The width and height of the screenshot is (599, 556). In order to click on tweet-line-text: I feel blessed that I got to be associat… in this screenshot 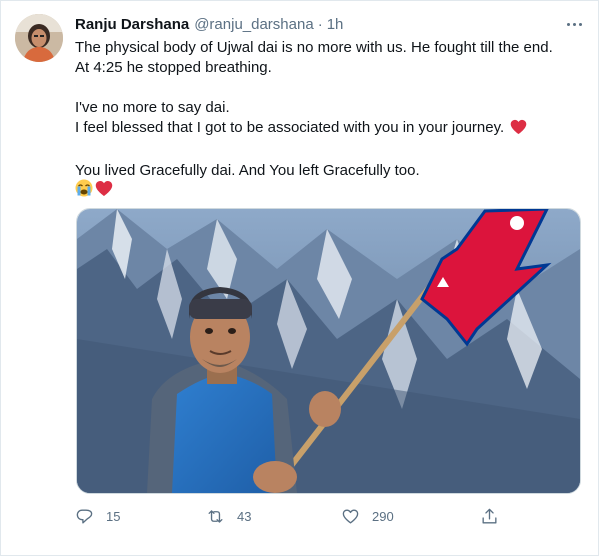, I will do `click(290, 127)`.